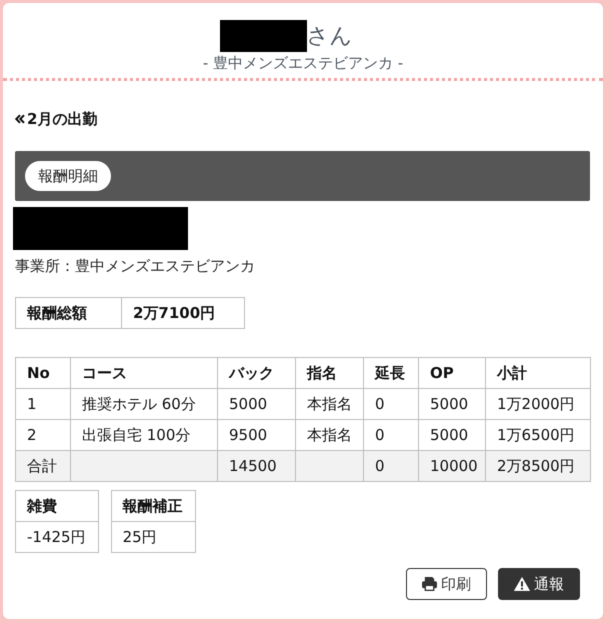  What do you see at coordinates (329, 37) in the screenshot?
I see `name-suffix: さん` at bounding box center [329, 37].